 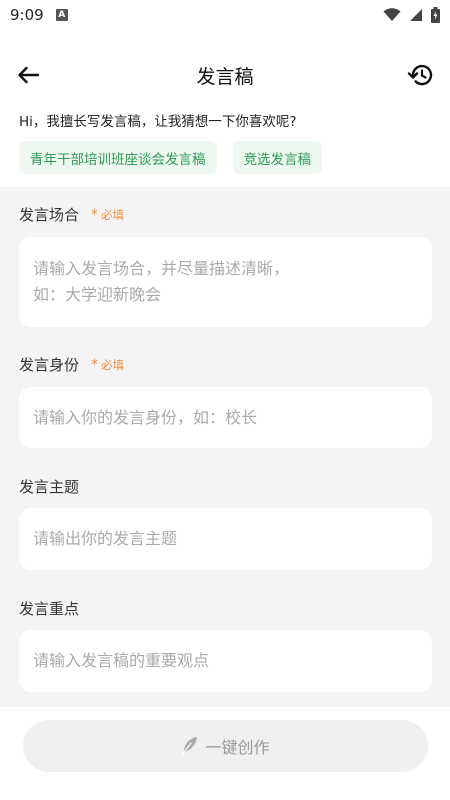 What do you see at coordinates (49, 215) in the screenshot?
I see `label-text: 发言场合` at bounding box center [49, 215].